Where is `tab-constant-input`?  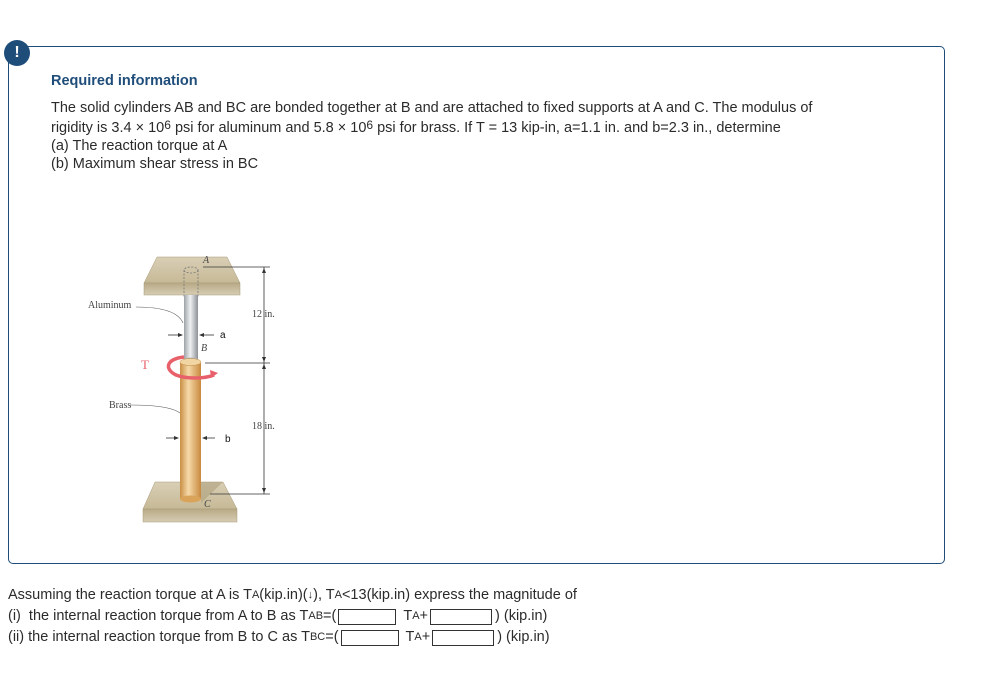 tab-constant-input is located at coordinates (461, 616).